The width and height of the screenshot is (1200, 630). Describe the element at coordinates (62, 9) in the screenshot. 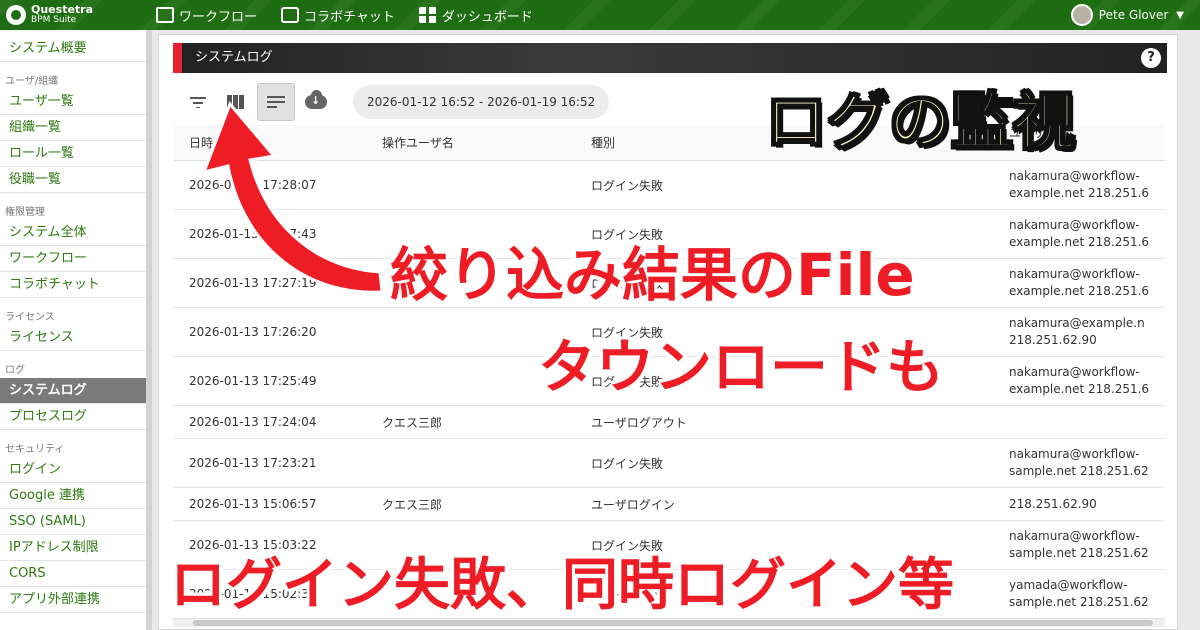

I see `brand-name: Questetra` at that location.